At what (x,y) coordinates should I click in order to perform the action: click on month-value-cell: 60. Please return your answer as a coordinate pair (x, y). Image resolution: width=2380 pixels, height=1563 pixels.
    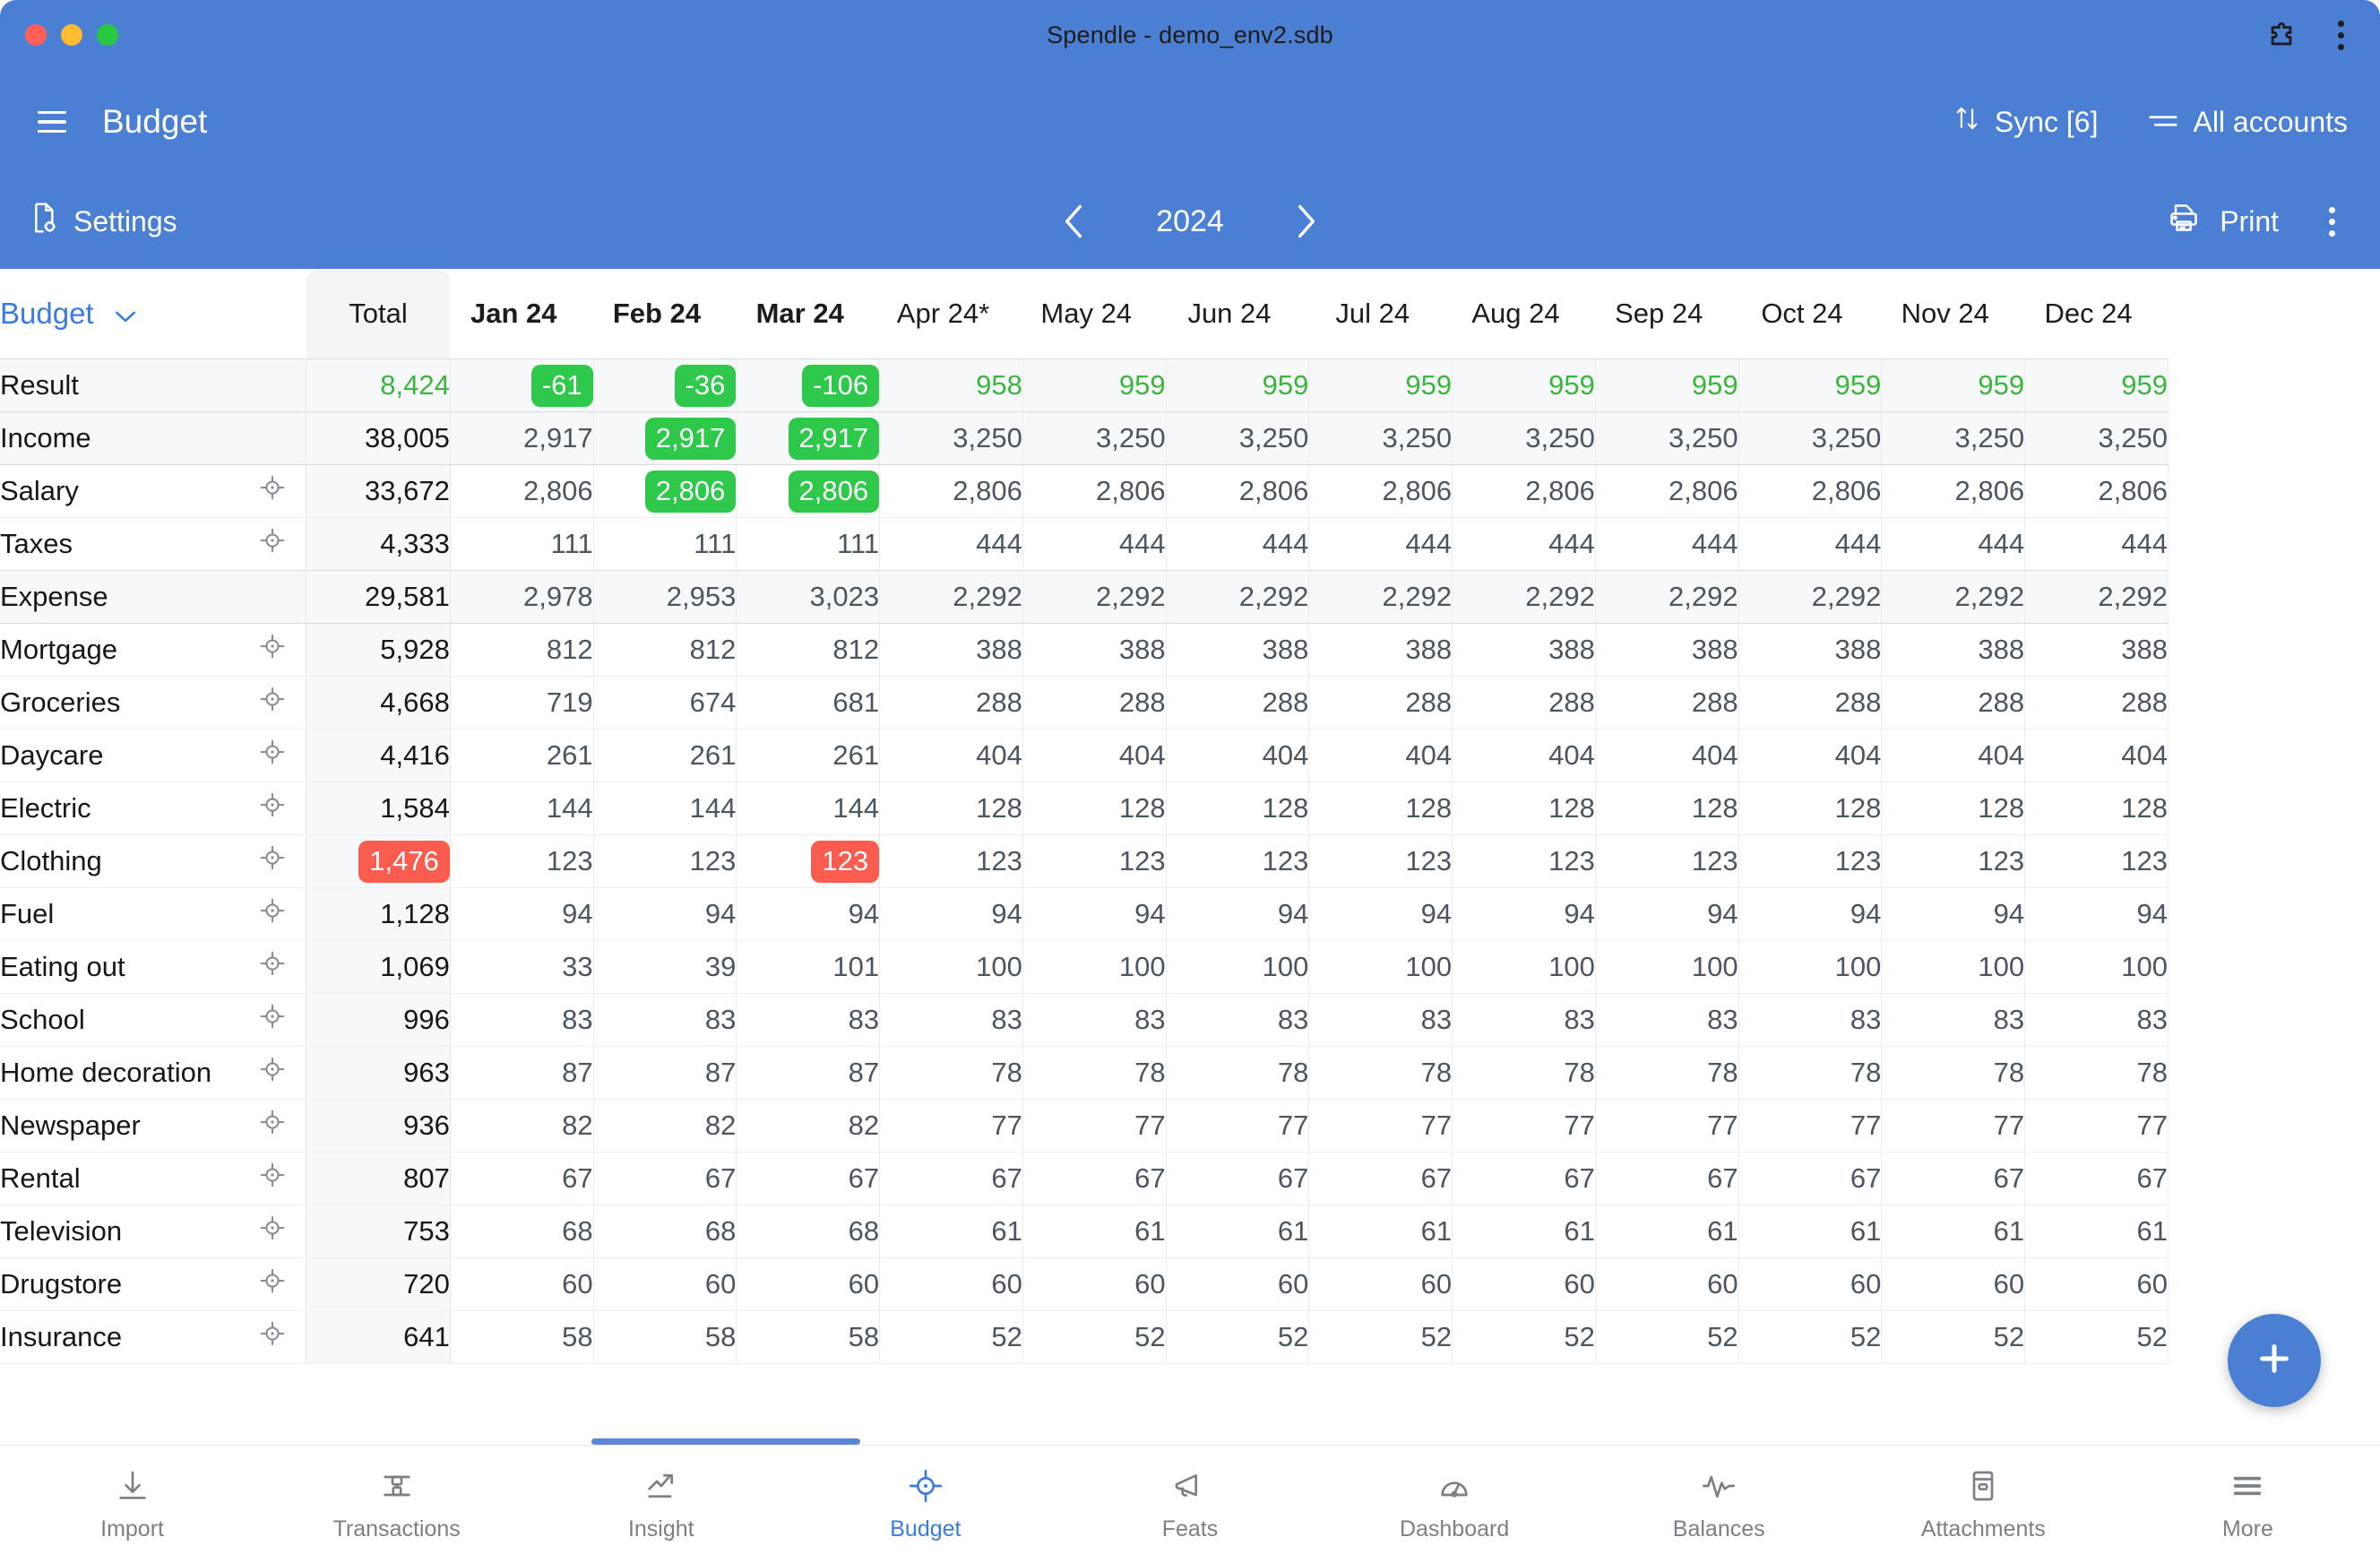
    Looking at the image, I should click on (1811, 1284).